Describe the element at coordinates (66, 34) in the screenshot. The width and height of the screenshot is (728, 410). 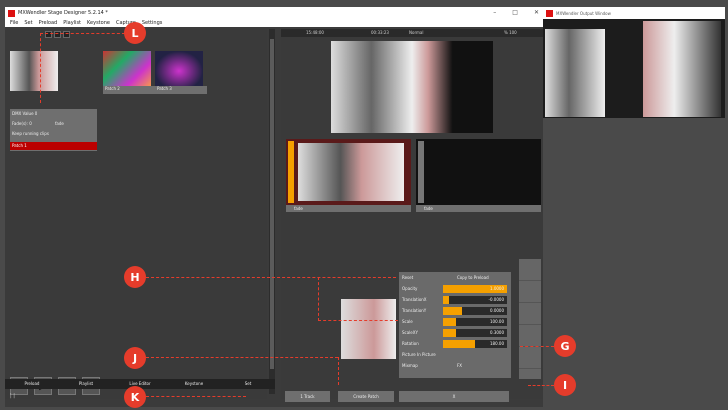
I see `pause-icon` at that location.